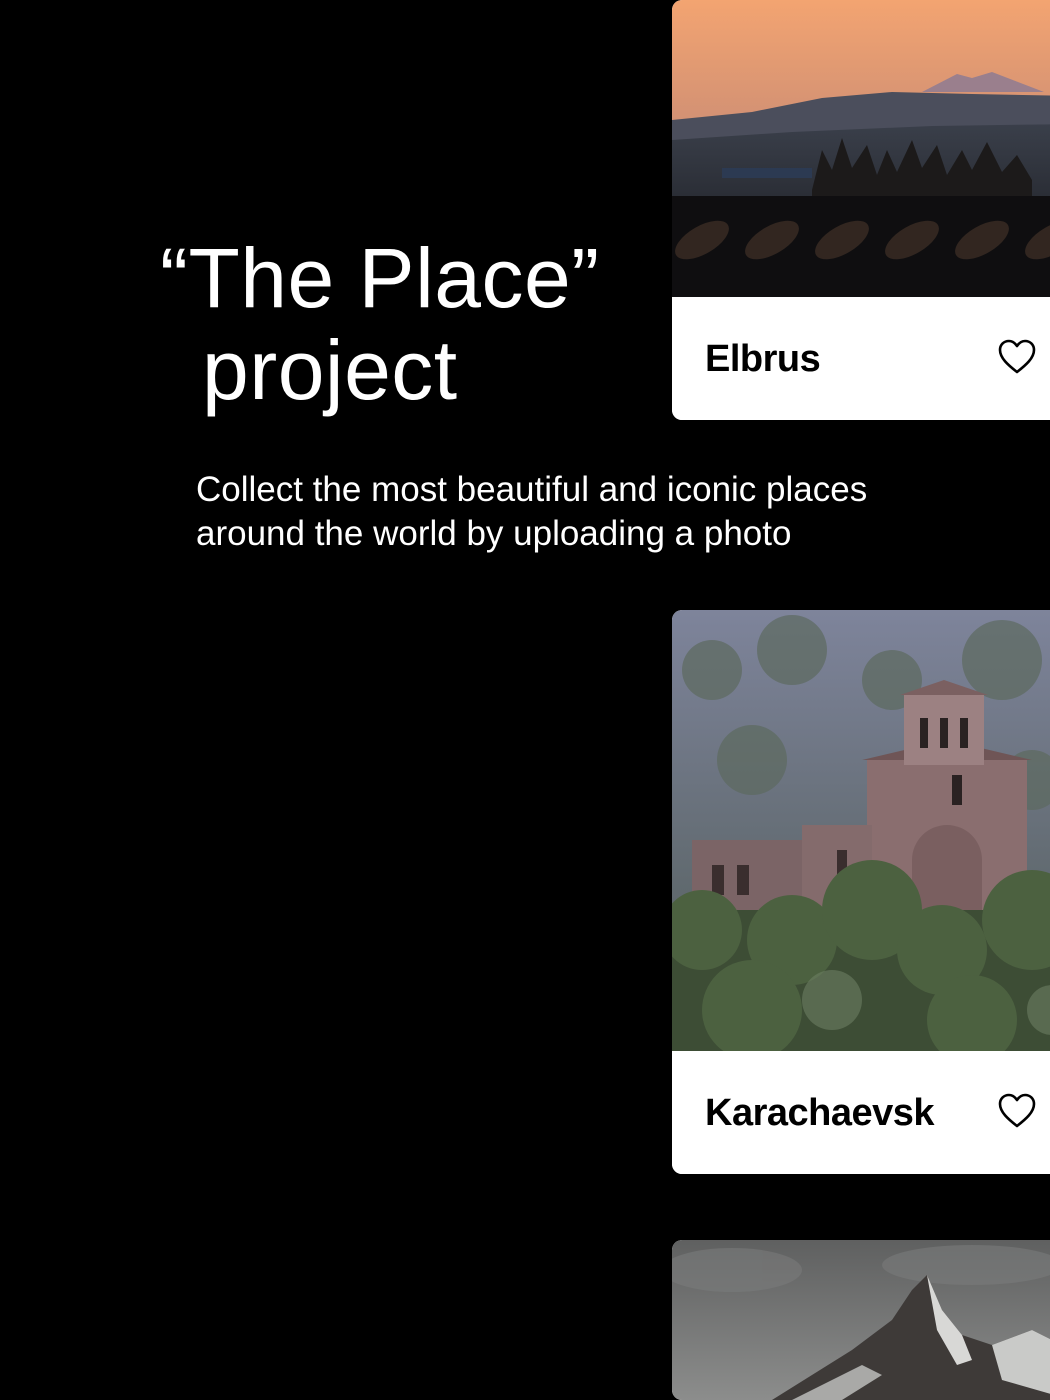 Image resolution: width=1050 pixels, height=1400 pixels. What do you see at coordinates (380, 278) in the screenshot?
I see `title-line-1: “The Place”` at bounding box center [380, 278].